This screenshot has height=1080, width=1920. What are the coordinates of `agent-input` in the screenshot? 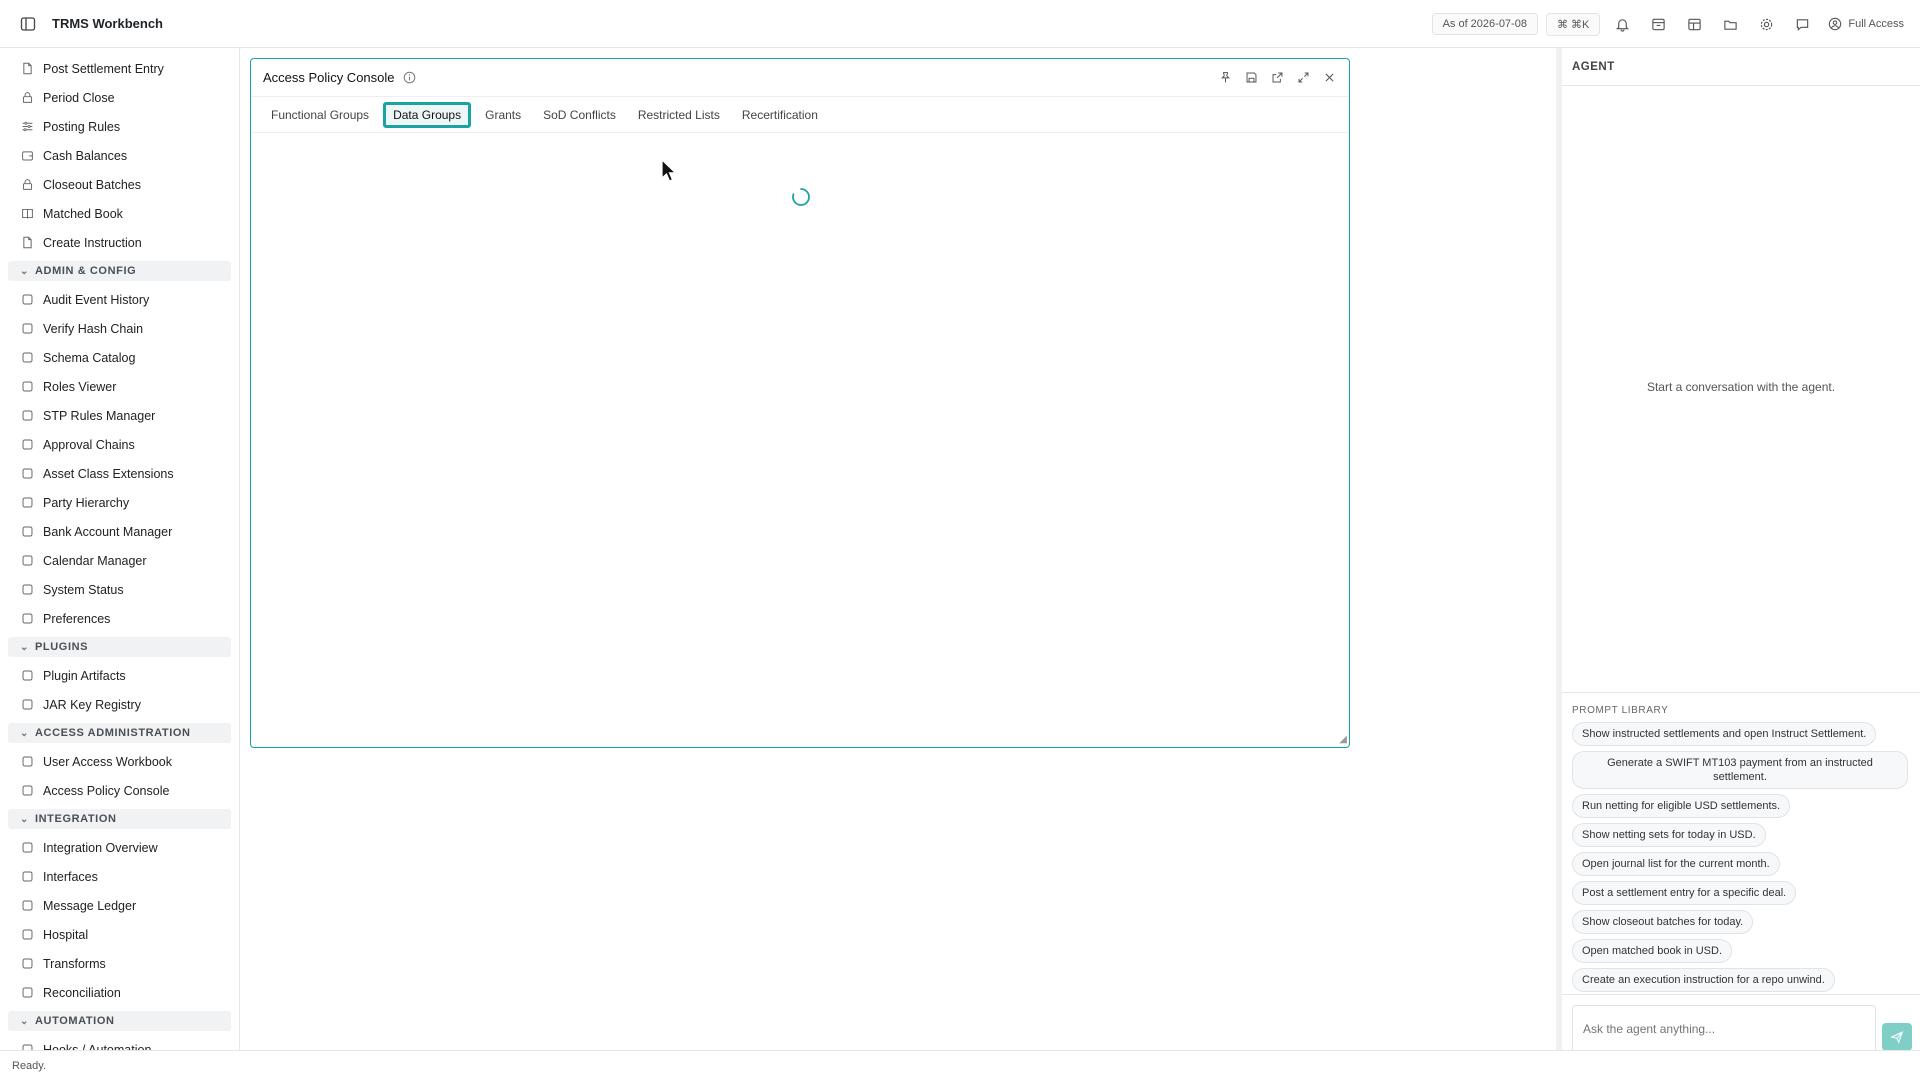 It's located at (1724, 1029).